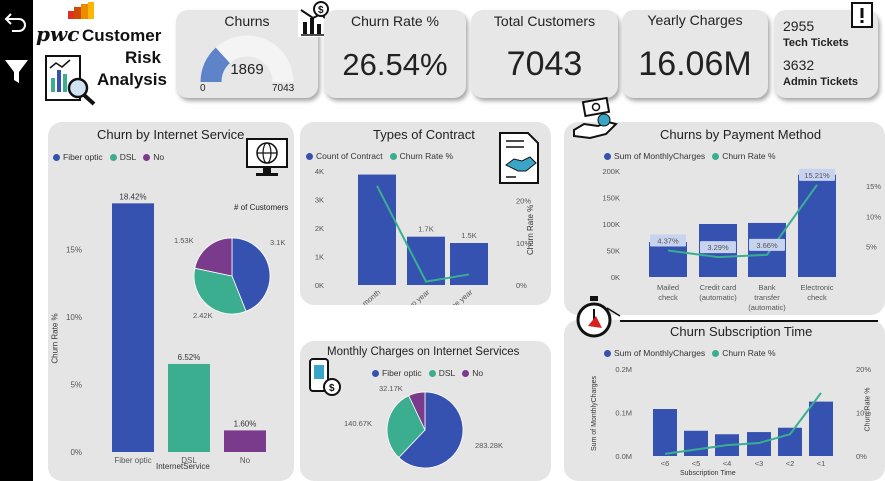 Image resolution: width=885 pixels, height=481 pixels. I want to click on internet-bar-label-1: 6.52%, so click(189, 357).